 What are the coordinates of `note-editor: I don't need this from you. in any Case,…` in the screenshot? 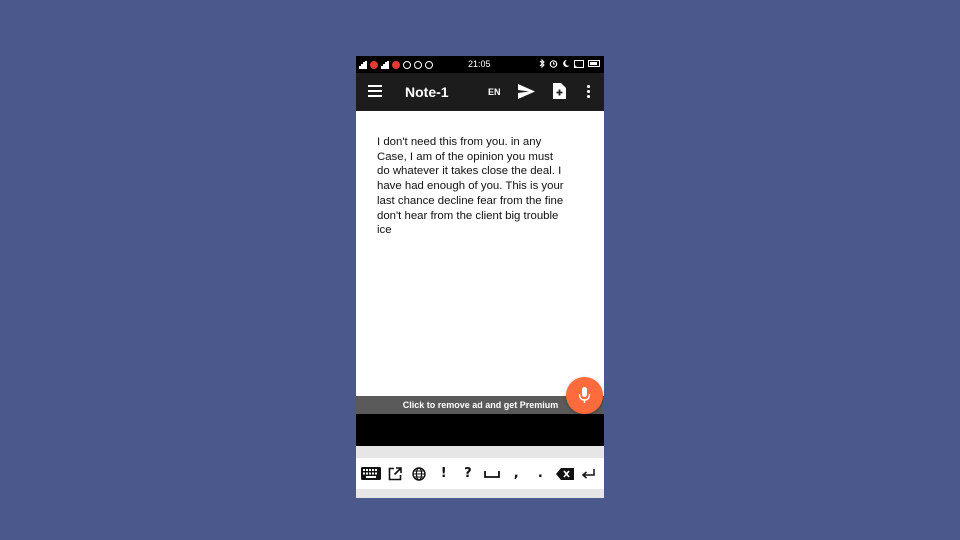 It's located at (480, 254).